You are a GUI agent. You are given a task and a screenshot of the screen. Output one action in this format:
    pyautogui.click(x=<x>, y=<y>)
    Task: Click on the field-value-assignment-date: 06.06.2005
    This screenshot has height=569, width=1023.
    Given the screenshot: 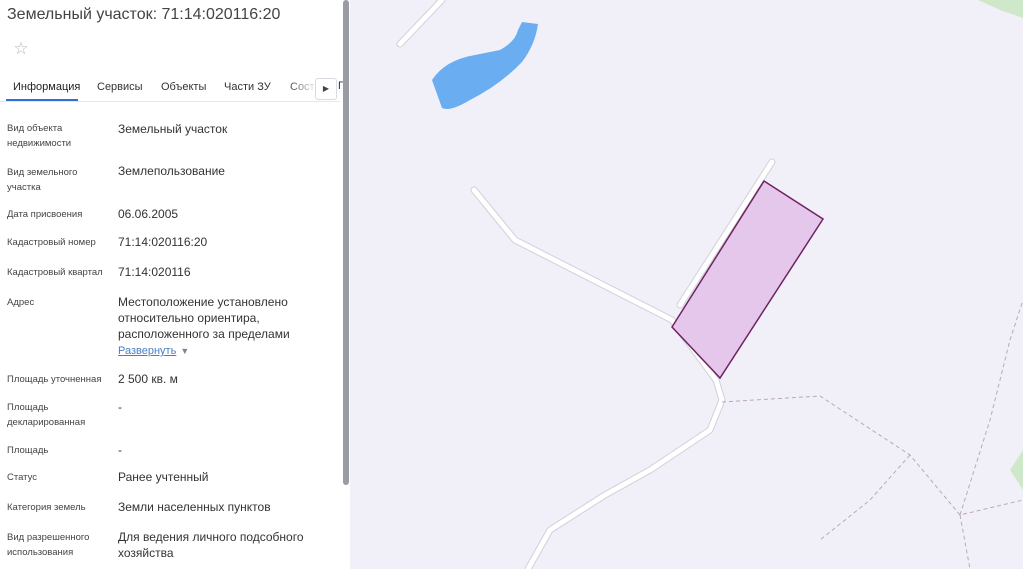 What is the action you would take?
    pyautogui.click(x=148, y=214)
    